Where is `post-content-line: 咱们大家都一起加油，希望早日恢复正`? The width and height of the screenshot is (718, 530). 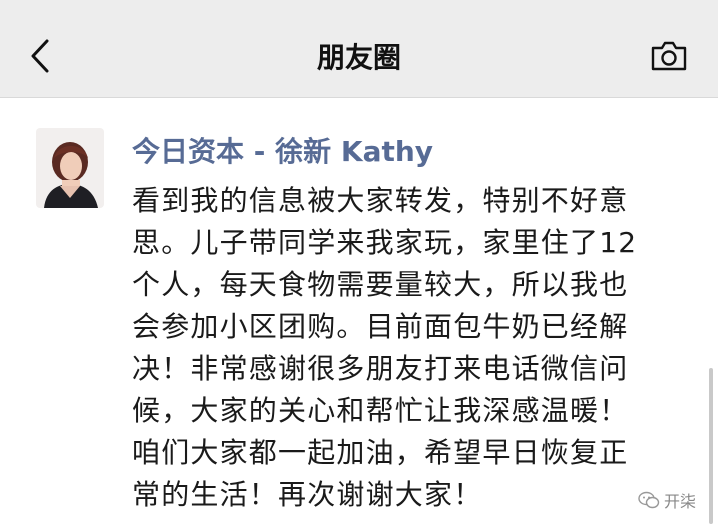 post-content-line: 咱们大家都一起加油，希望早日恢复正 is located at coordinates (380, 452).